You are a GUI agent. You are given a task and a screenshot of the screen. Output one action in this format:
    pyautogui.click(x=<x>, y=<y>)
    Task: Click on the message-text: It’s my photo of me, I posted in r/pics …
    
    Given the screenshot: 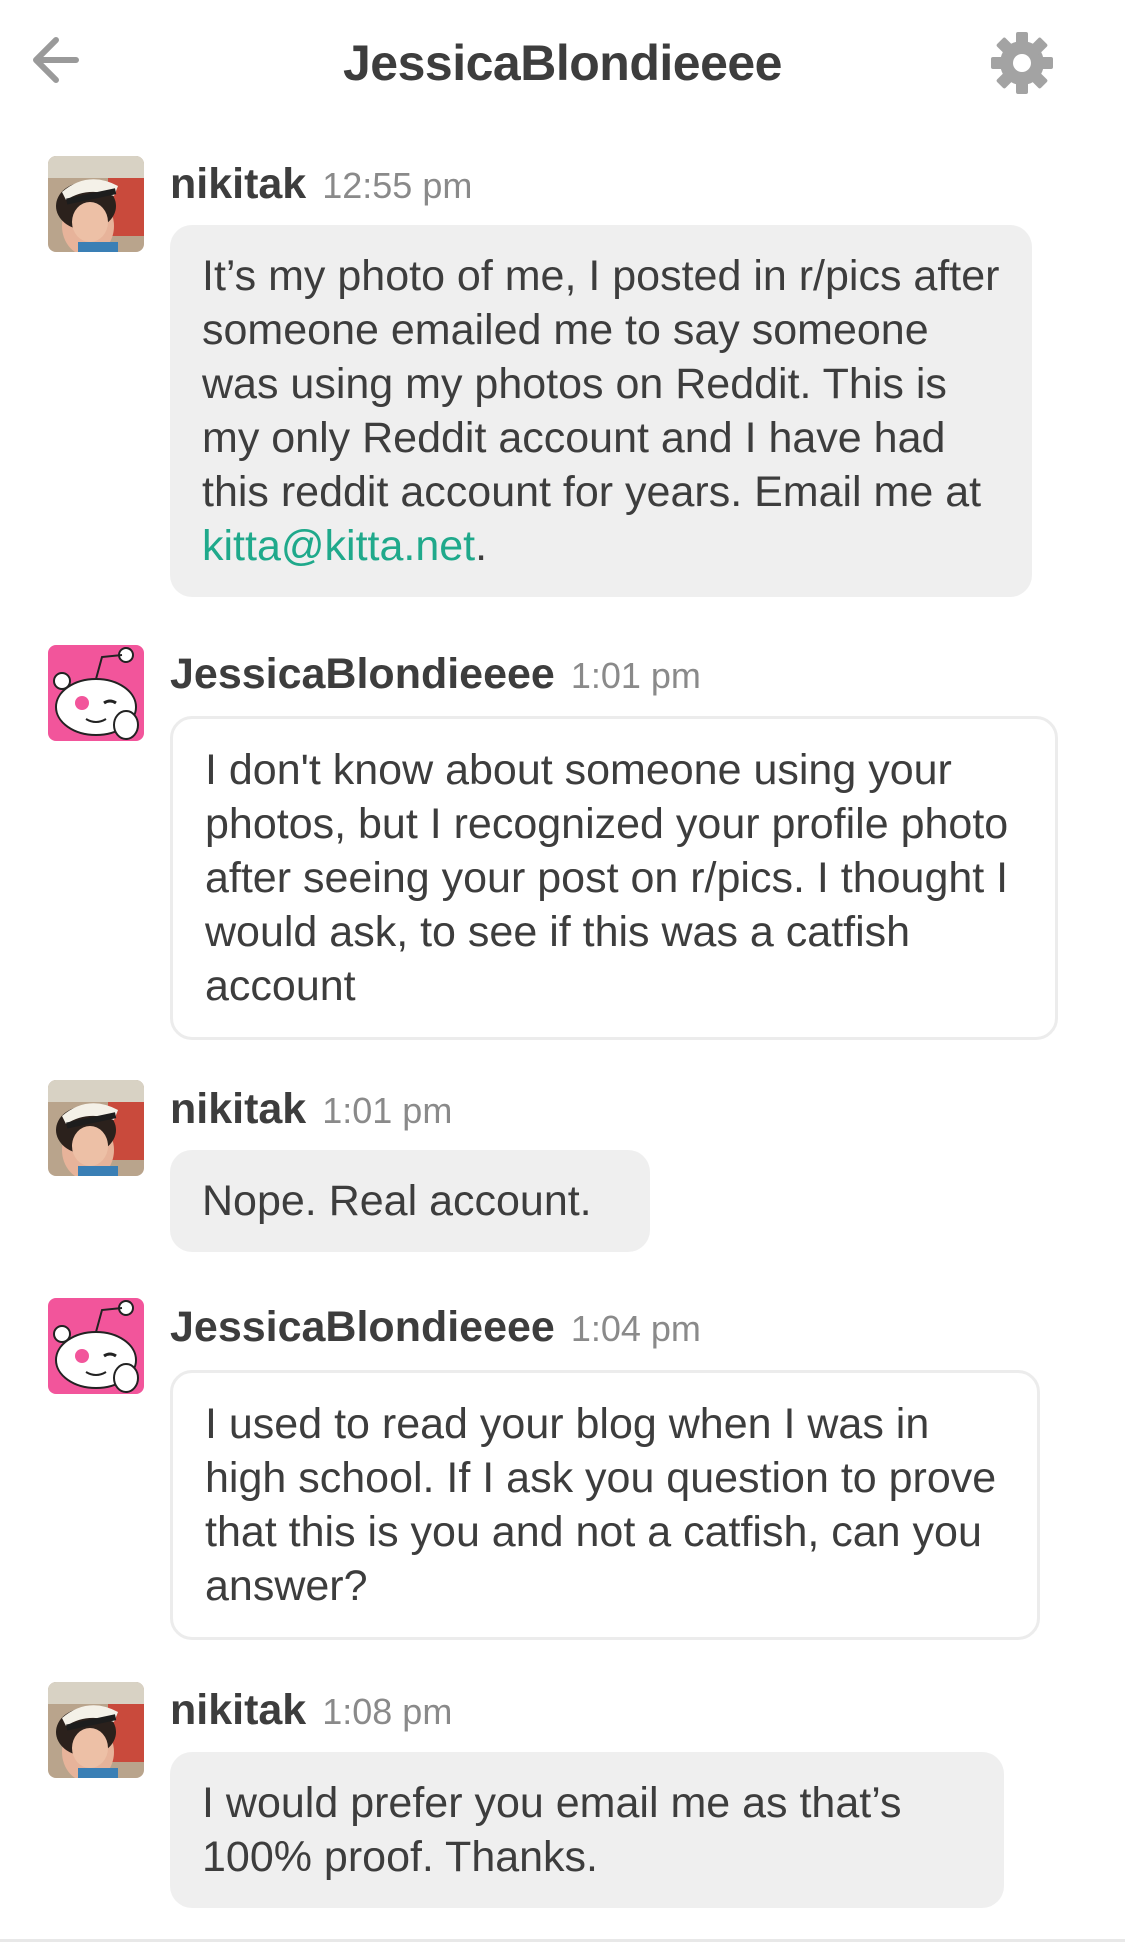 What is the action you would take?
    pyautogui.click(x=601, y=384)
    